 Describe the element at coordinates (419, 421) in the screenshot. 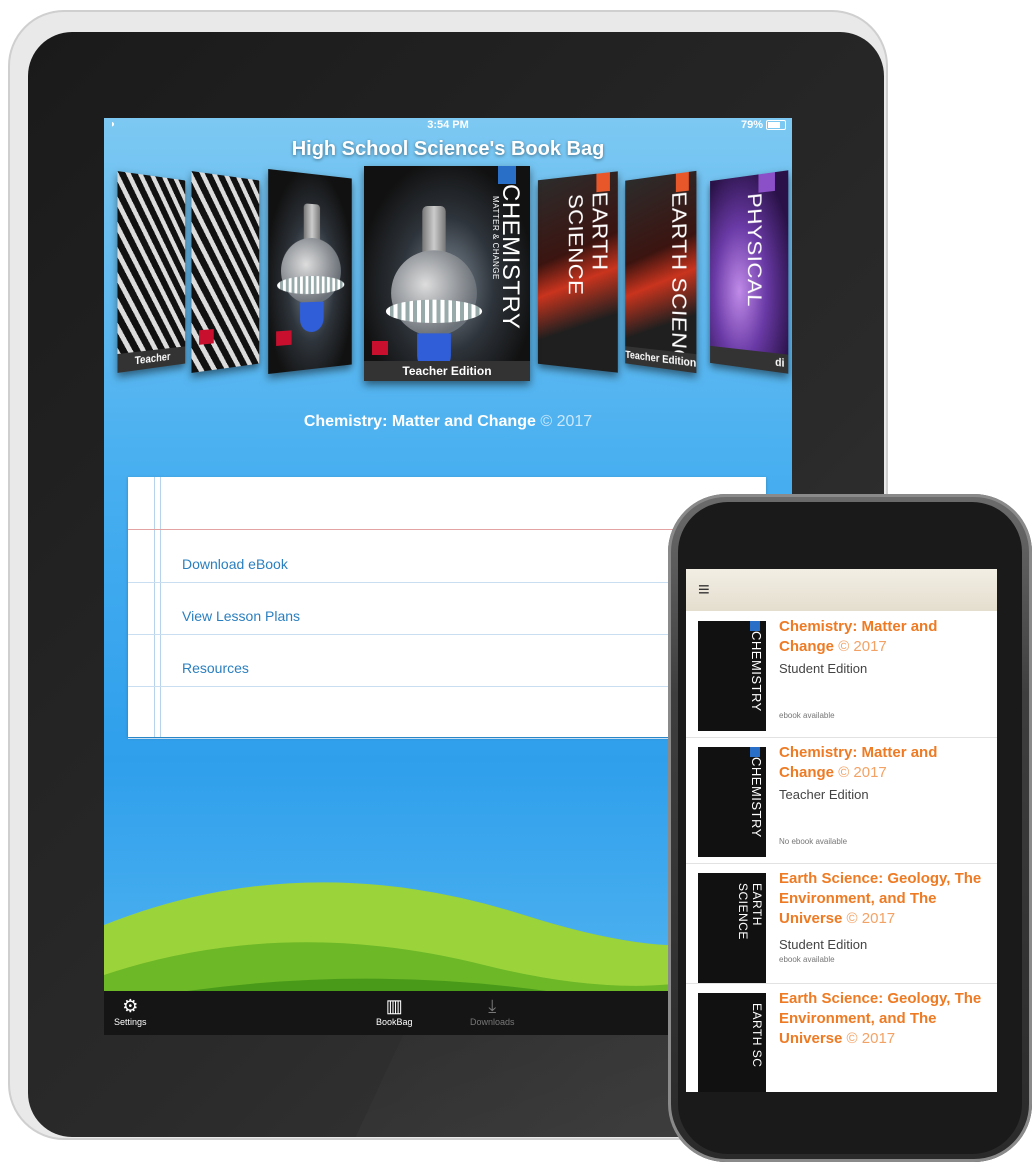

I see `featured-book-name: Chemistry: Matter and Change` at that location.